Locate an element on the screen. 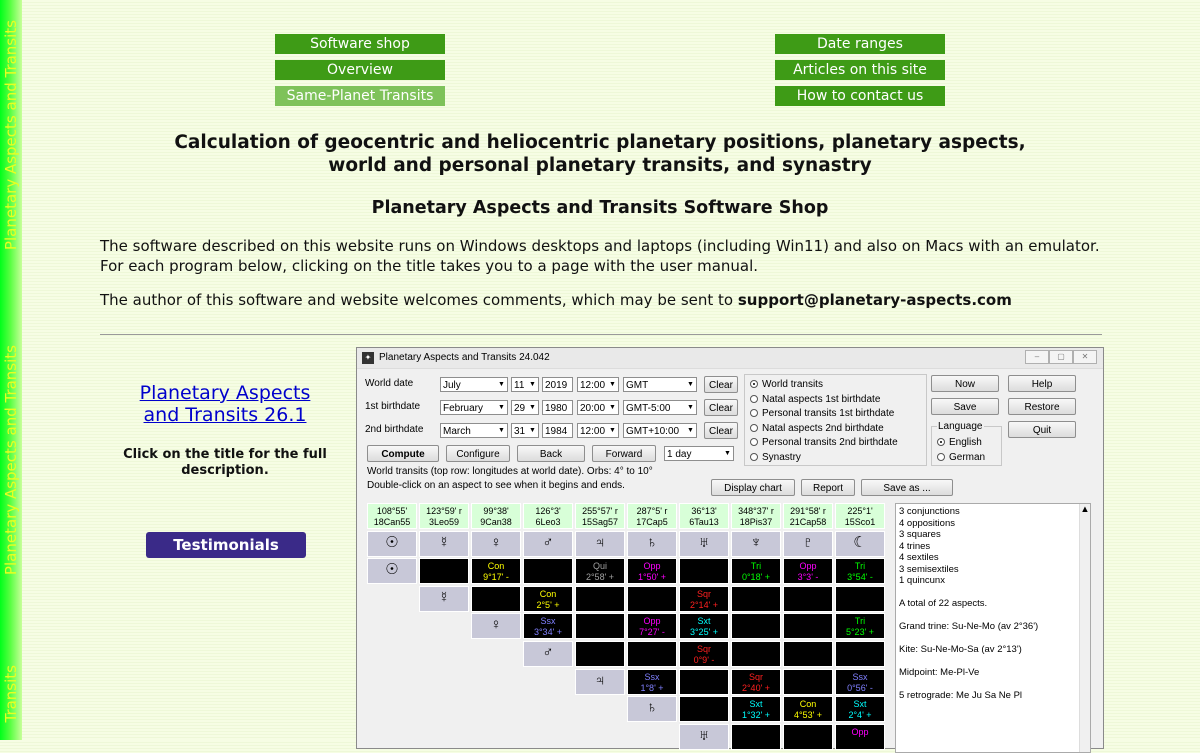 This screenshot has width=1200, height=753. planet-symbol-icon: ☿ is located at coordinates (444, 598).